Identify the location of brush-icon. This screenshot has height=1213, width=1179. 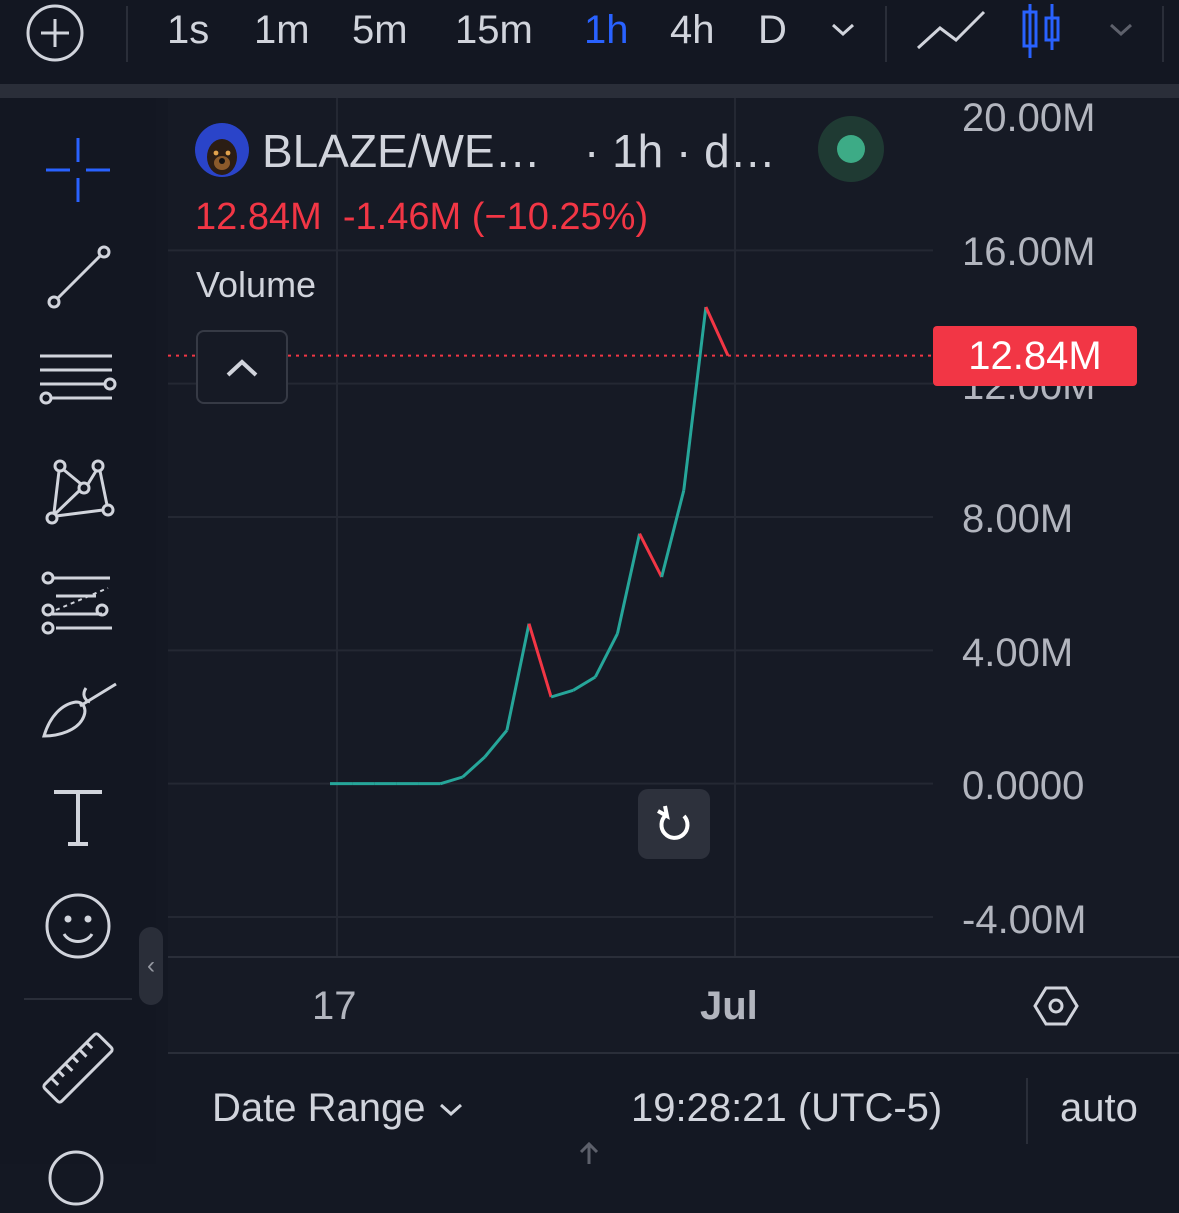
(78, 710).